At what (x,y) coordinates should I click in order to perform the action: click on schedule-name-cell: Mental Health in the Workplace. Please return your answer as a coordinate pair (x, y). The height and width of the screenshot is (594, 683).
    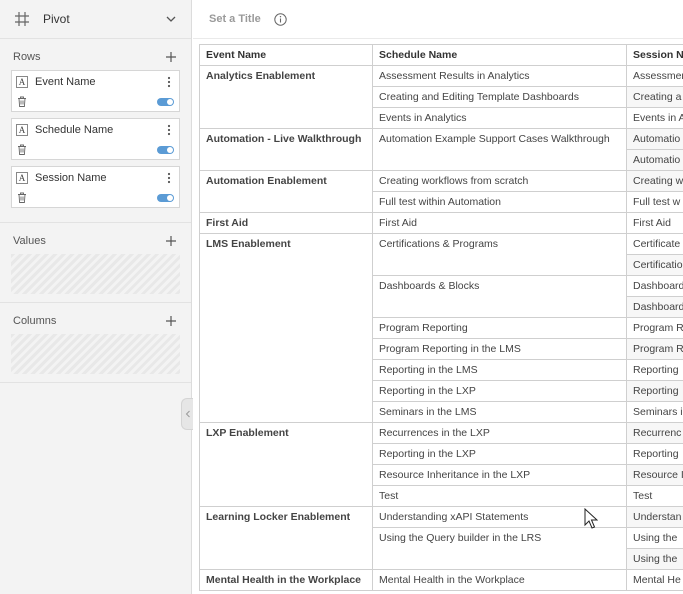
    Looking at the image, I should click on (499, 580).